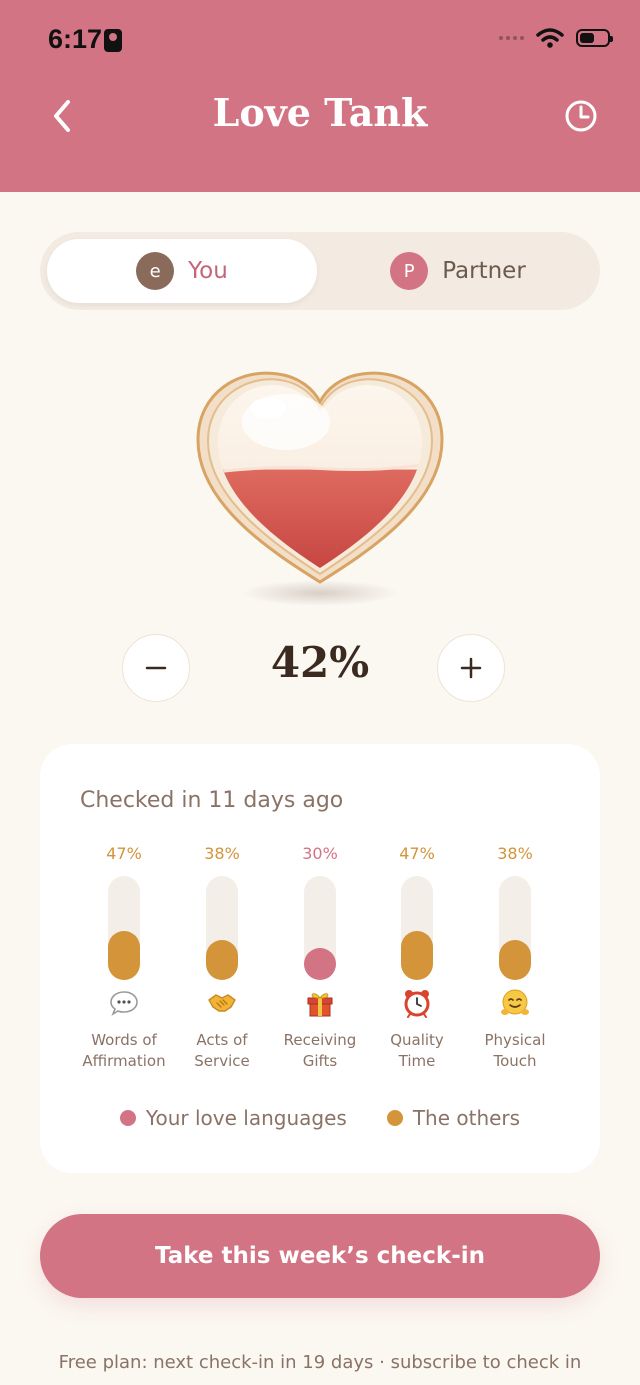 Image resolution: width=640 pixels, height=1385 pixels. Describe the element at coordinates (320, 593) in the screenshot. I see `heart-shadow` at that location.